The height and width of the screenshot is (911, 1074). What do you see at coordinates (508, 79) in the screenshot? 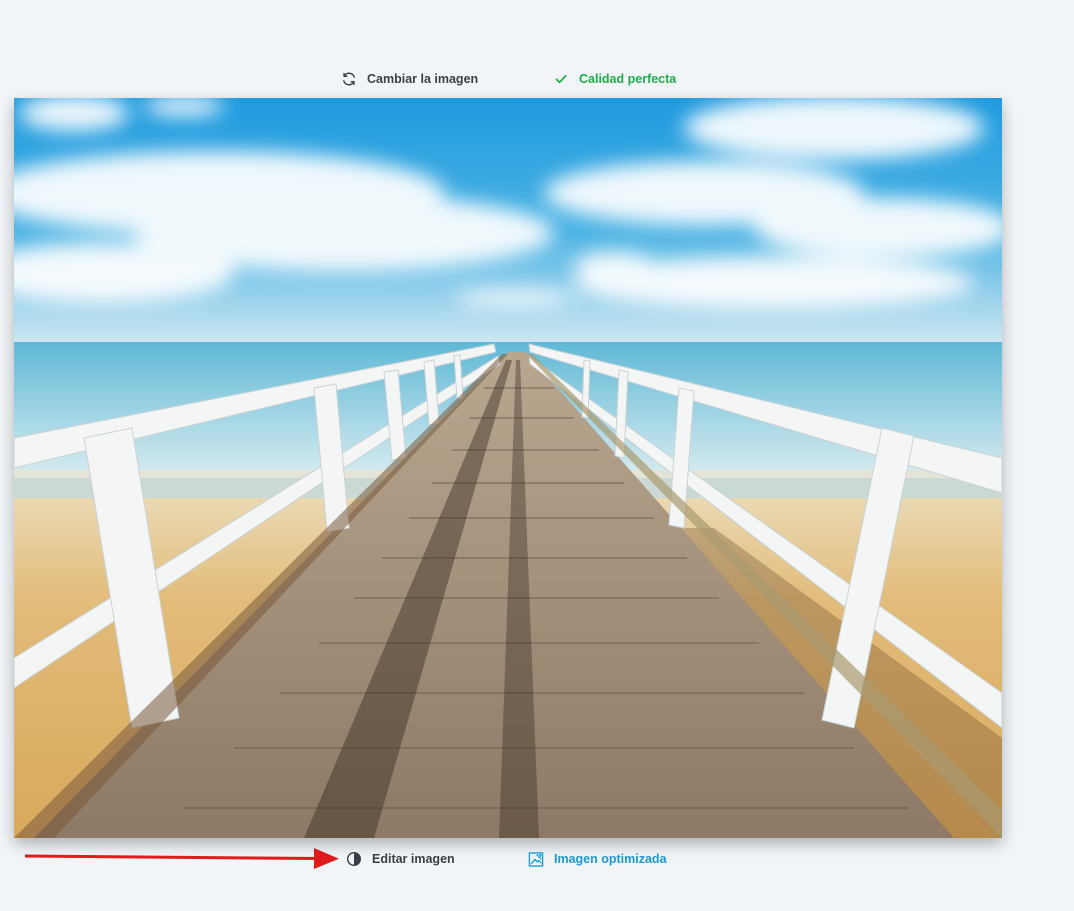
I see `image-toolbar-top: Cambiar la imagen Calidad perfecta` at bounding box center [508, 79].